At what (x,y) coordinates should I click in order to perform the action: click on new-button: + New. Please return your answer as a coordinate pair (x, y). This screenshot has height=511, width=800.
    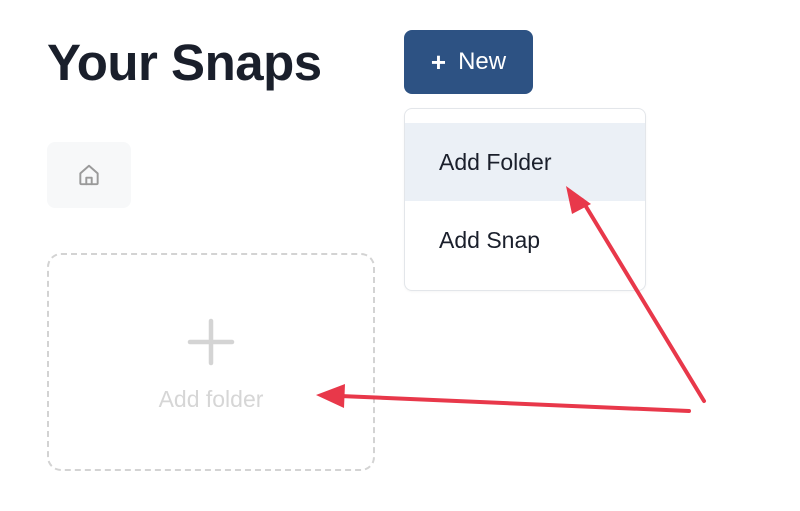
    Looking at the image, I should click on (468, 62).